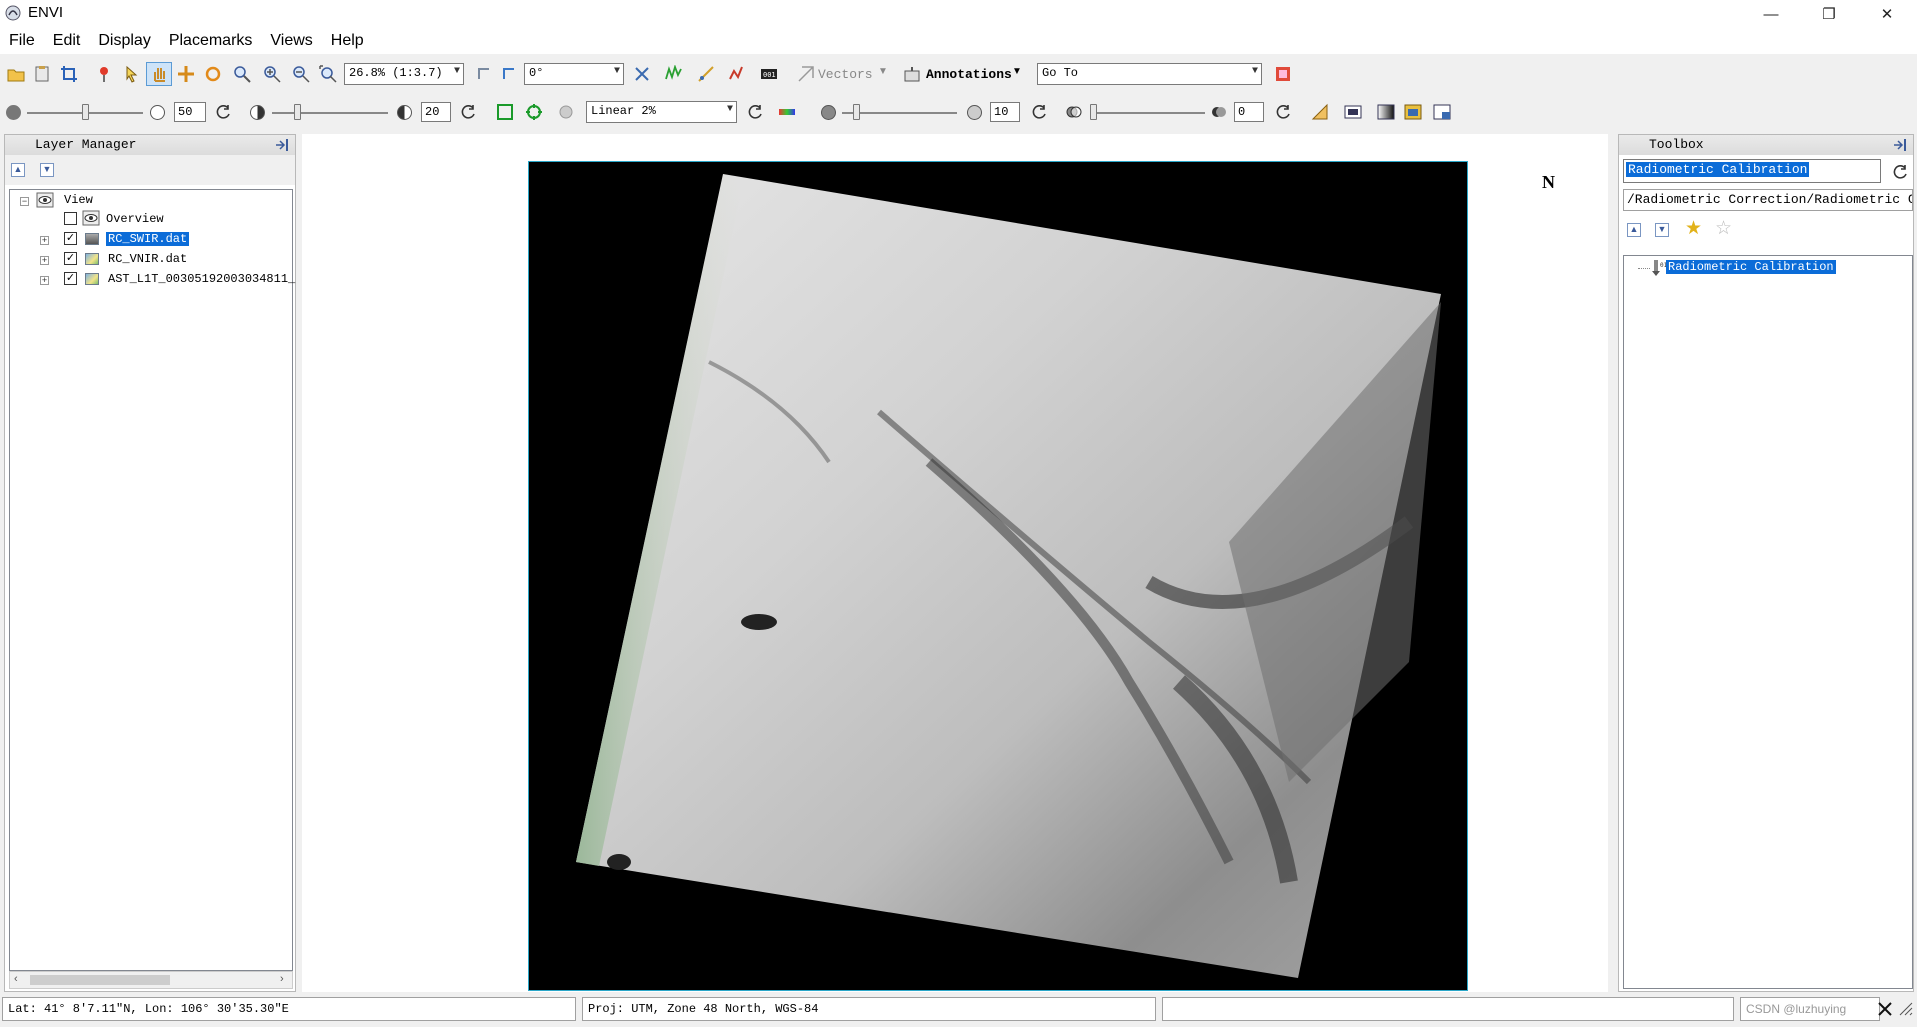 The image size is (1917, 1027). What do you see at coordinates (42, 74) in the screenshot?
I see `data-manager-icon` at bounding box center [42, 74].